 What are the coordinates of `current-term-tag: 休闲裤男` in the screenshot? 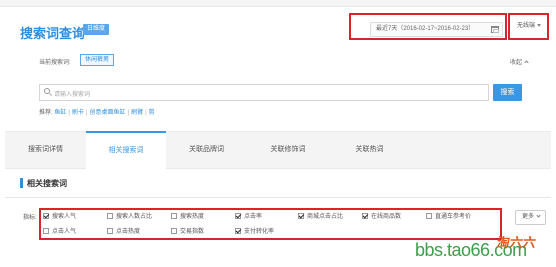 It's located at (97, 60).